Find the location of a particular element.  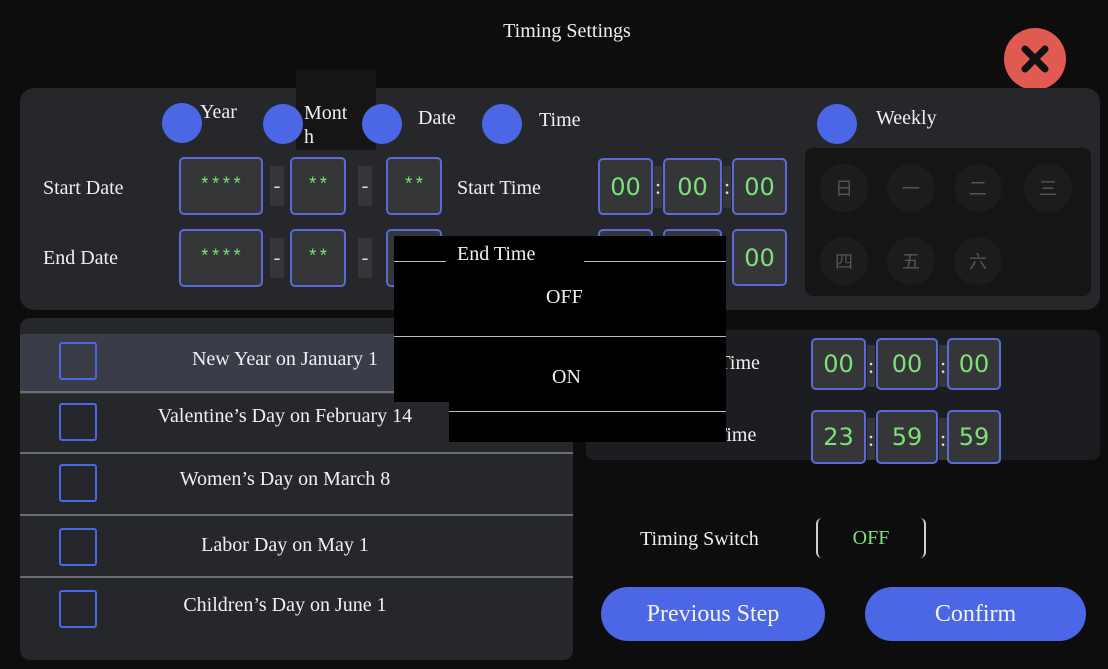

holiday-end-minute-field: 59 is located at coordinates (907, 437).